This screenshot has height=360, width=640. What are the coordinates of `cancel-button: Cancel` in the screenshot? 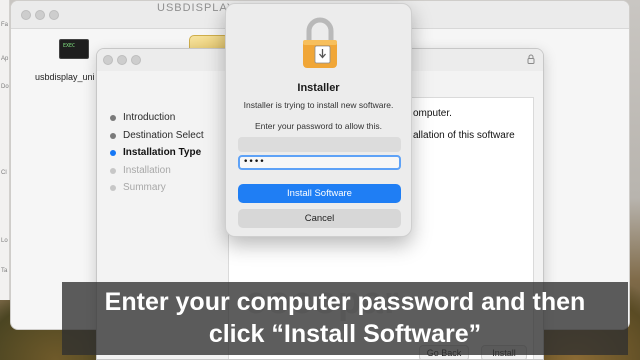 It's located at (319, 218).